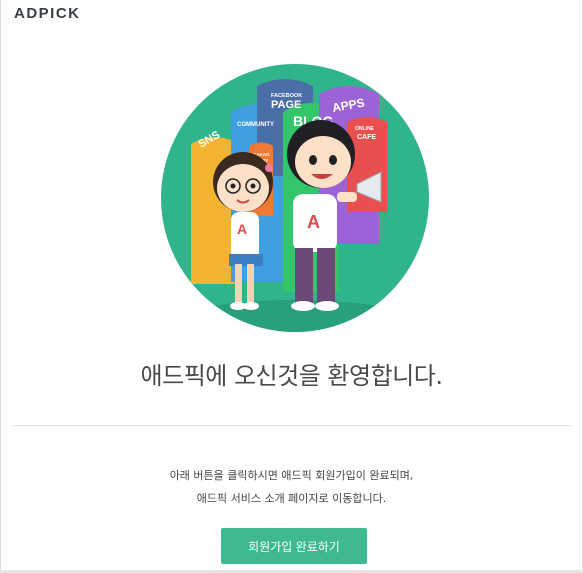 This screenshot has height=573, width=583. What do you see at coordinates (255, 125) in the screenshot?
I see `bubble-label-community: COMMUNITY` at bounding box center [255, 125].